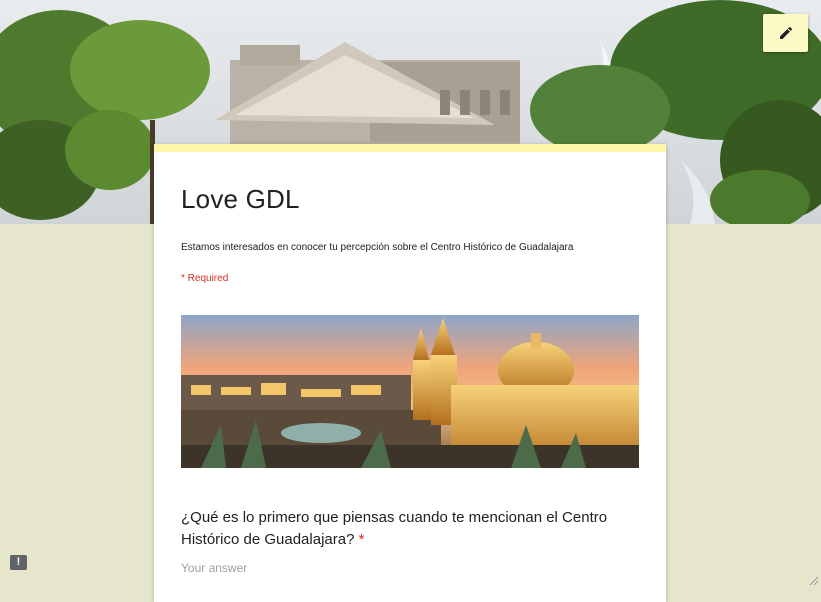 The height and width of the screenshot is (602, 821). I want to click on feedback-icon: !, so click(18, 562).